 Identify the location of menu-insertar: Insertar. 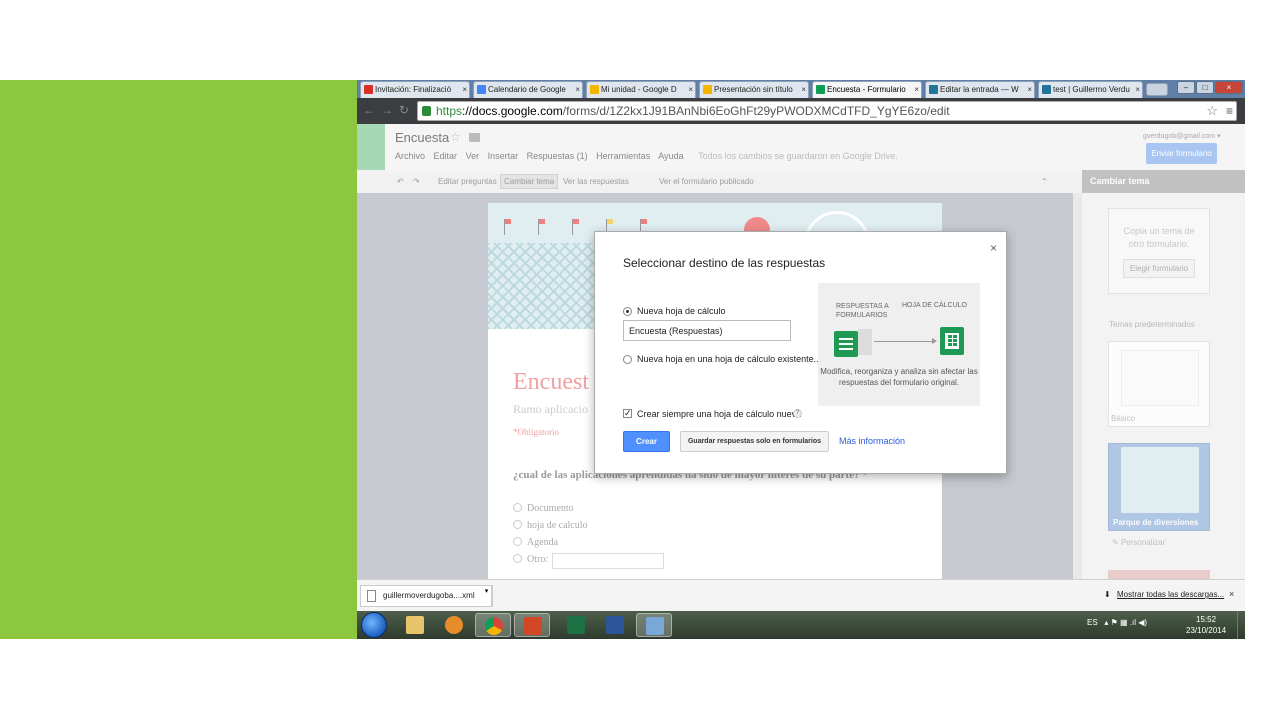
(503, 156).